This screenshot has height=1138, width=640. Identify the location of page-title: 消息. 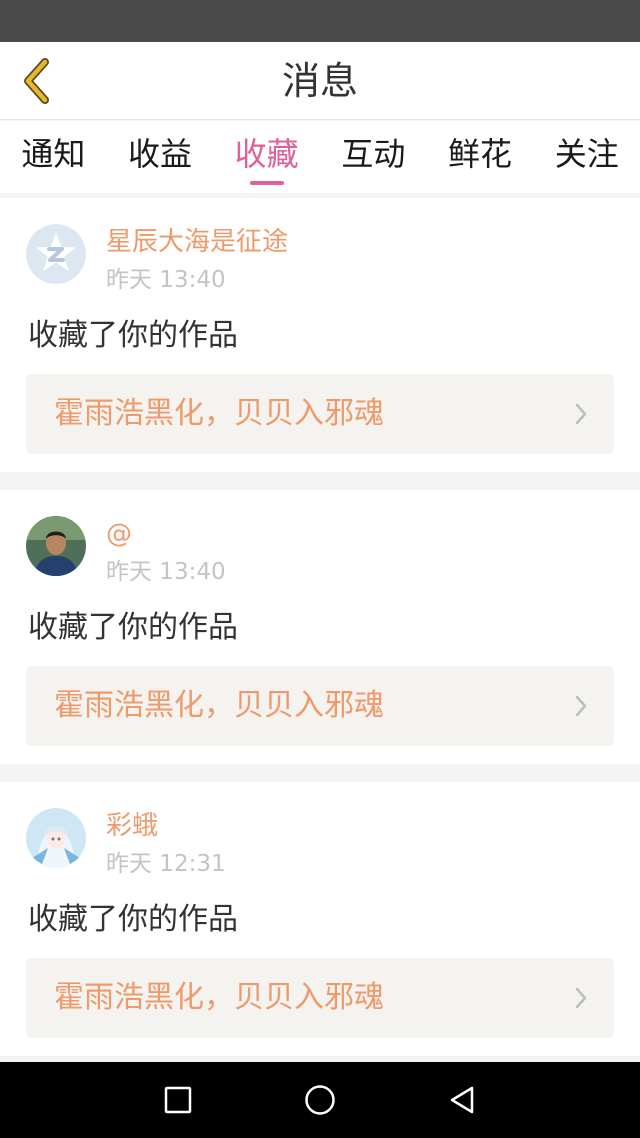
(319, 81).